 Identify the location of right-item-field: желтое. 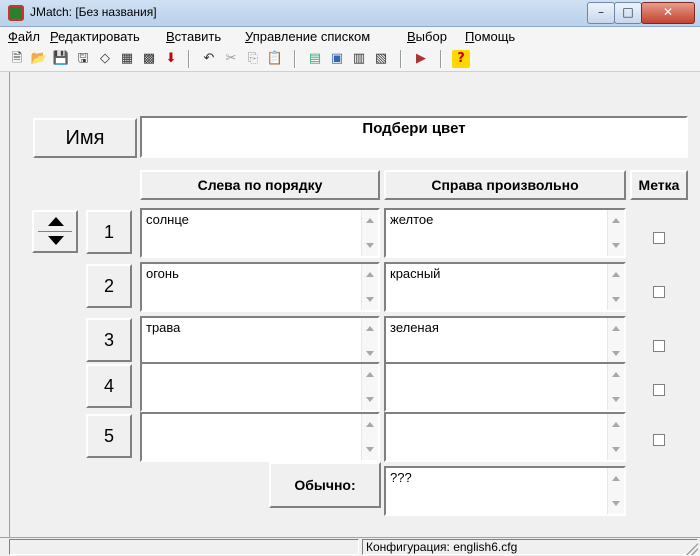
(505, 233).